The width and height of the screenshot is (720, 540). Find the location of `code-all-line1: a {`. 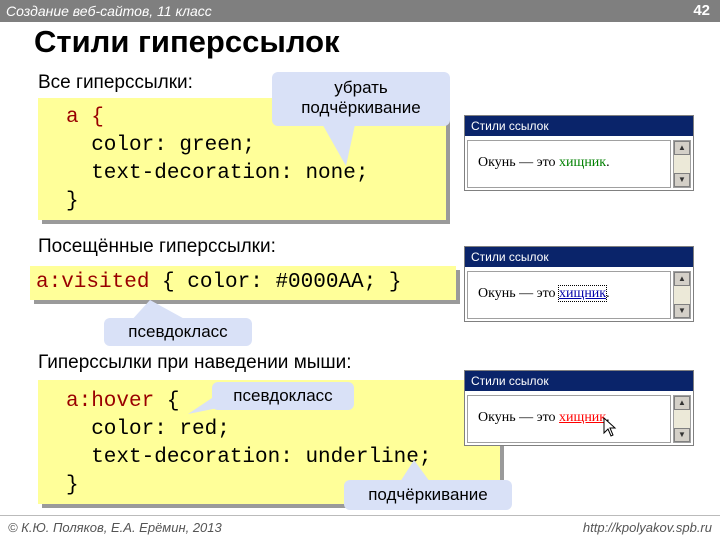

code-all-line1: a { is located at coordinates (85, 117).